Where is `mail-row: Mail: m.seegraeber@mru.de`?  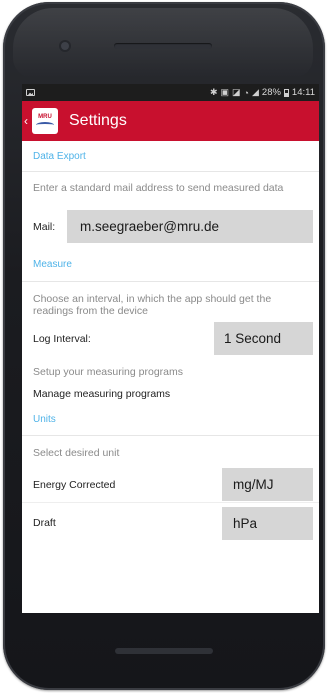 mail-row: Mail: m.seegraeber@mru.de is located at coordinates (170, 226).